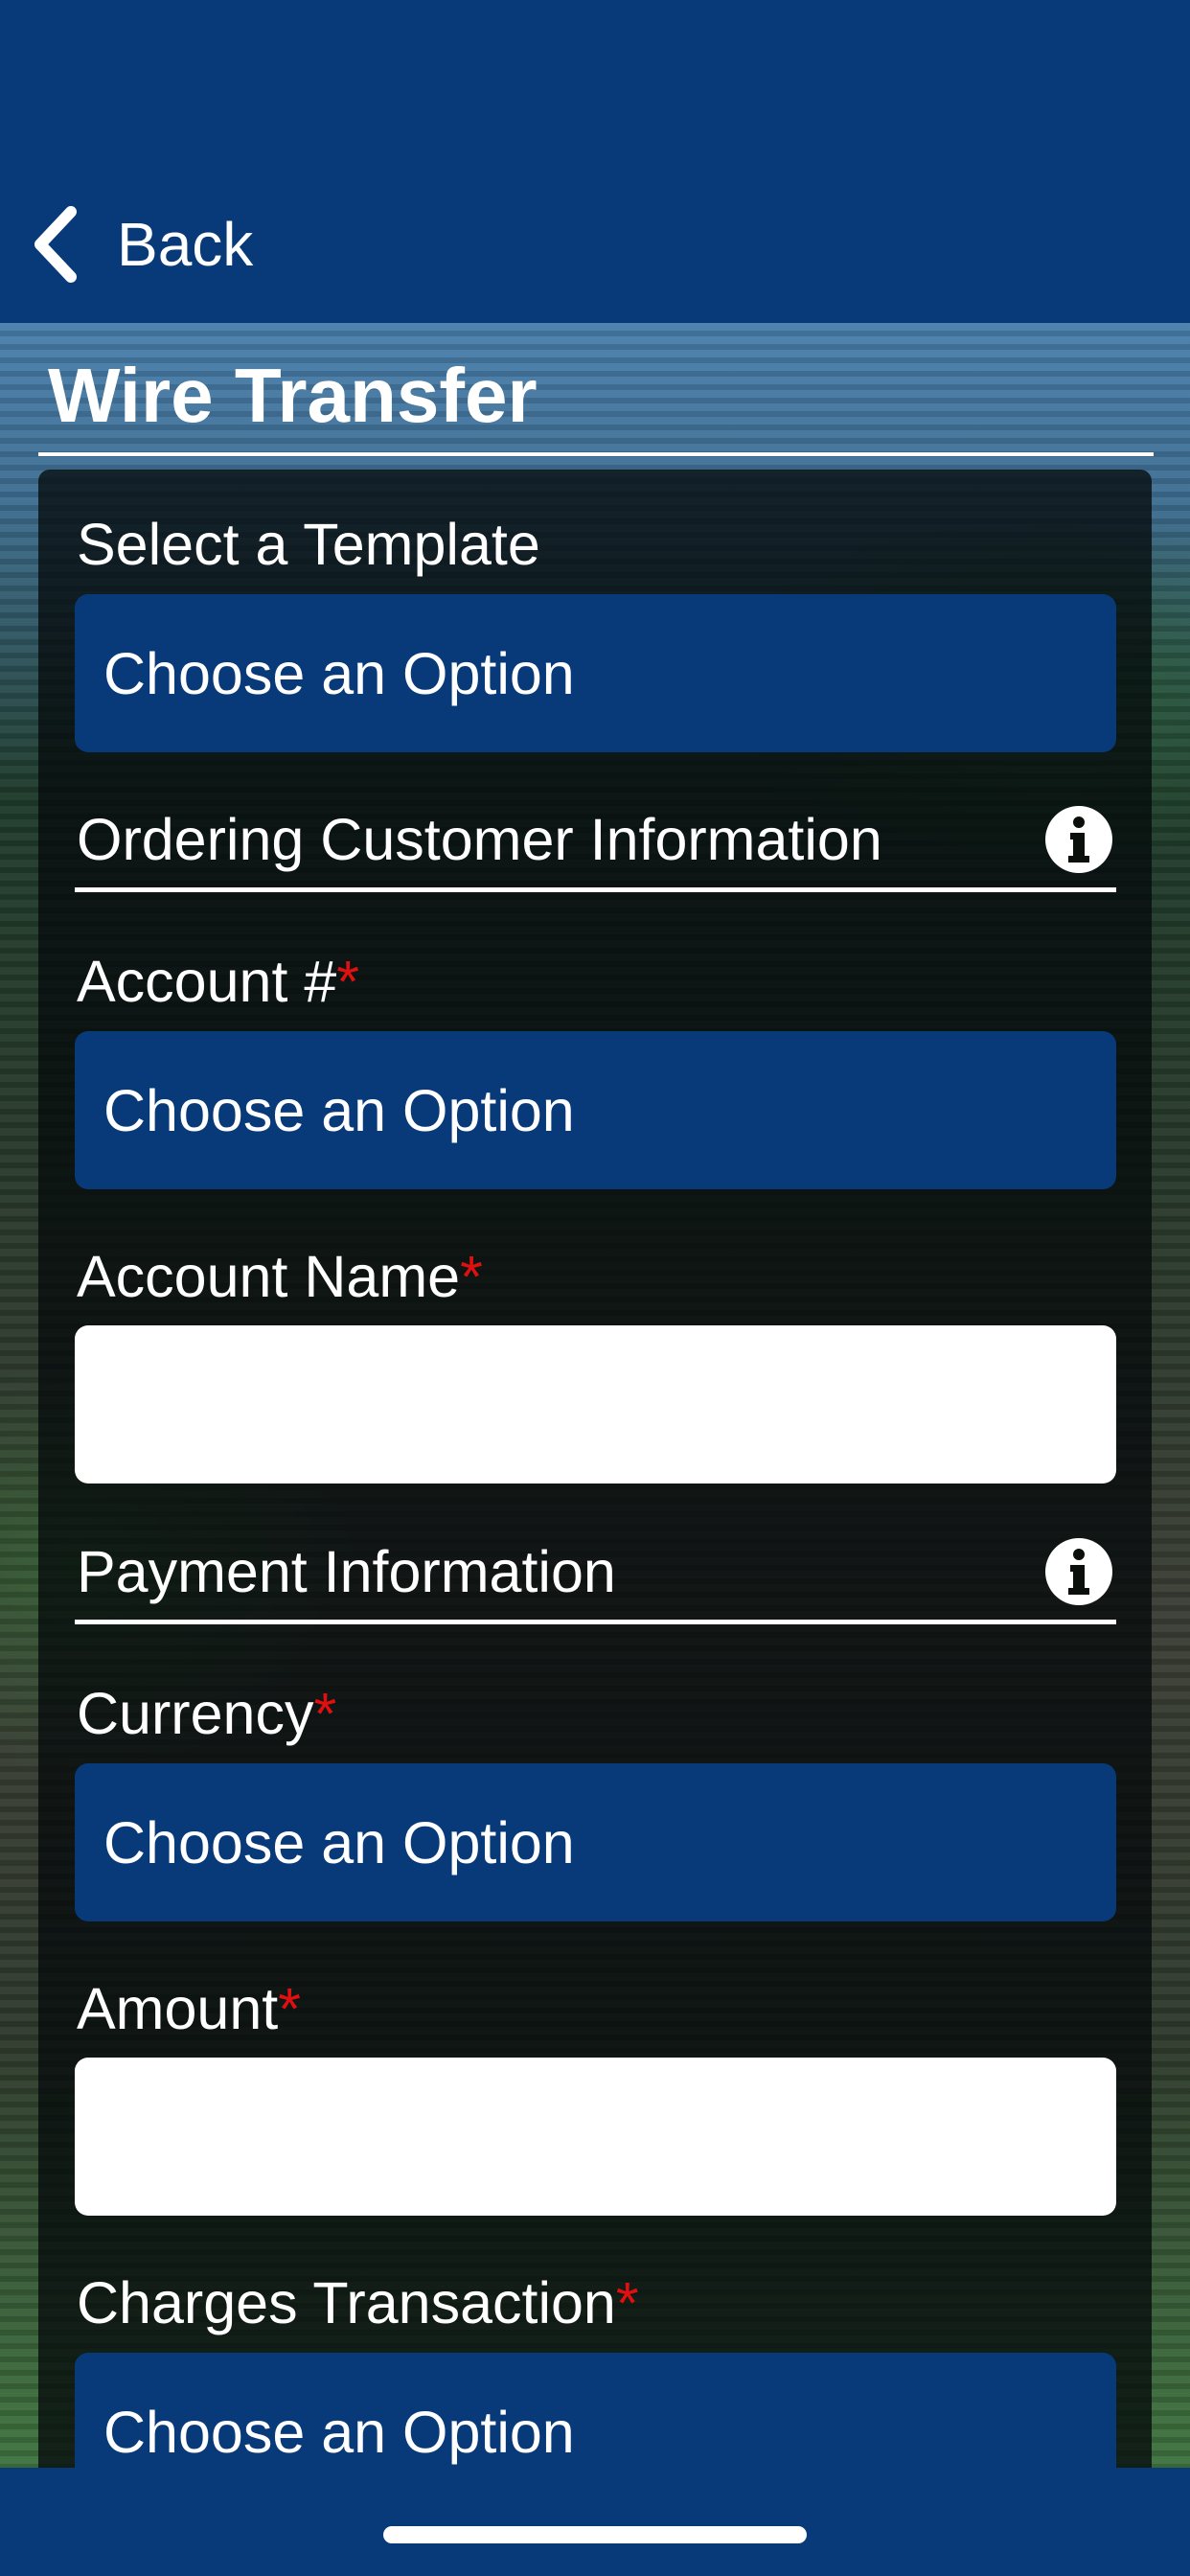  I want to click on currency-label: Currency*, so click(207, 1713).